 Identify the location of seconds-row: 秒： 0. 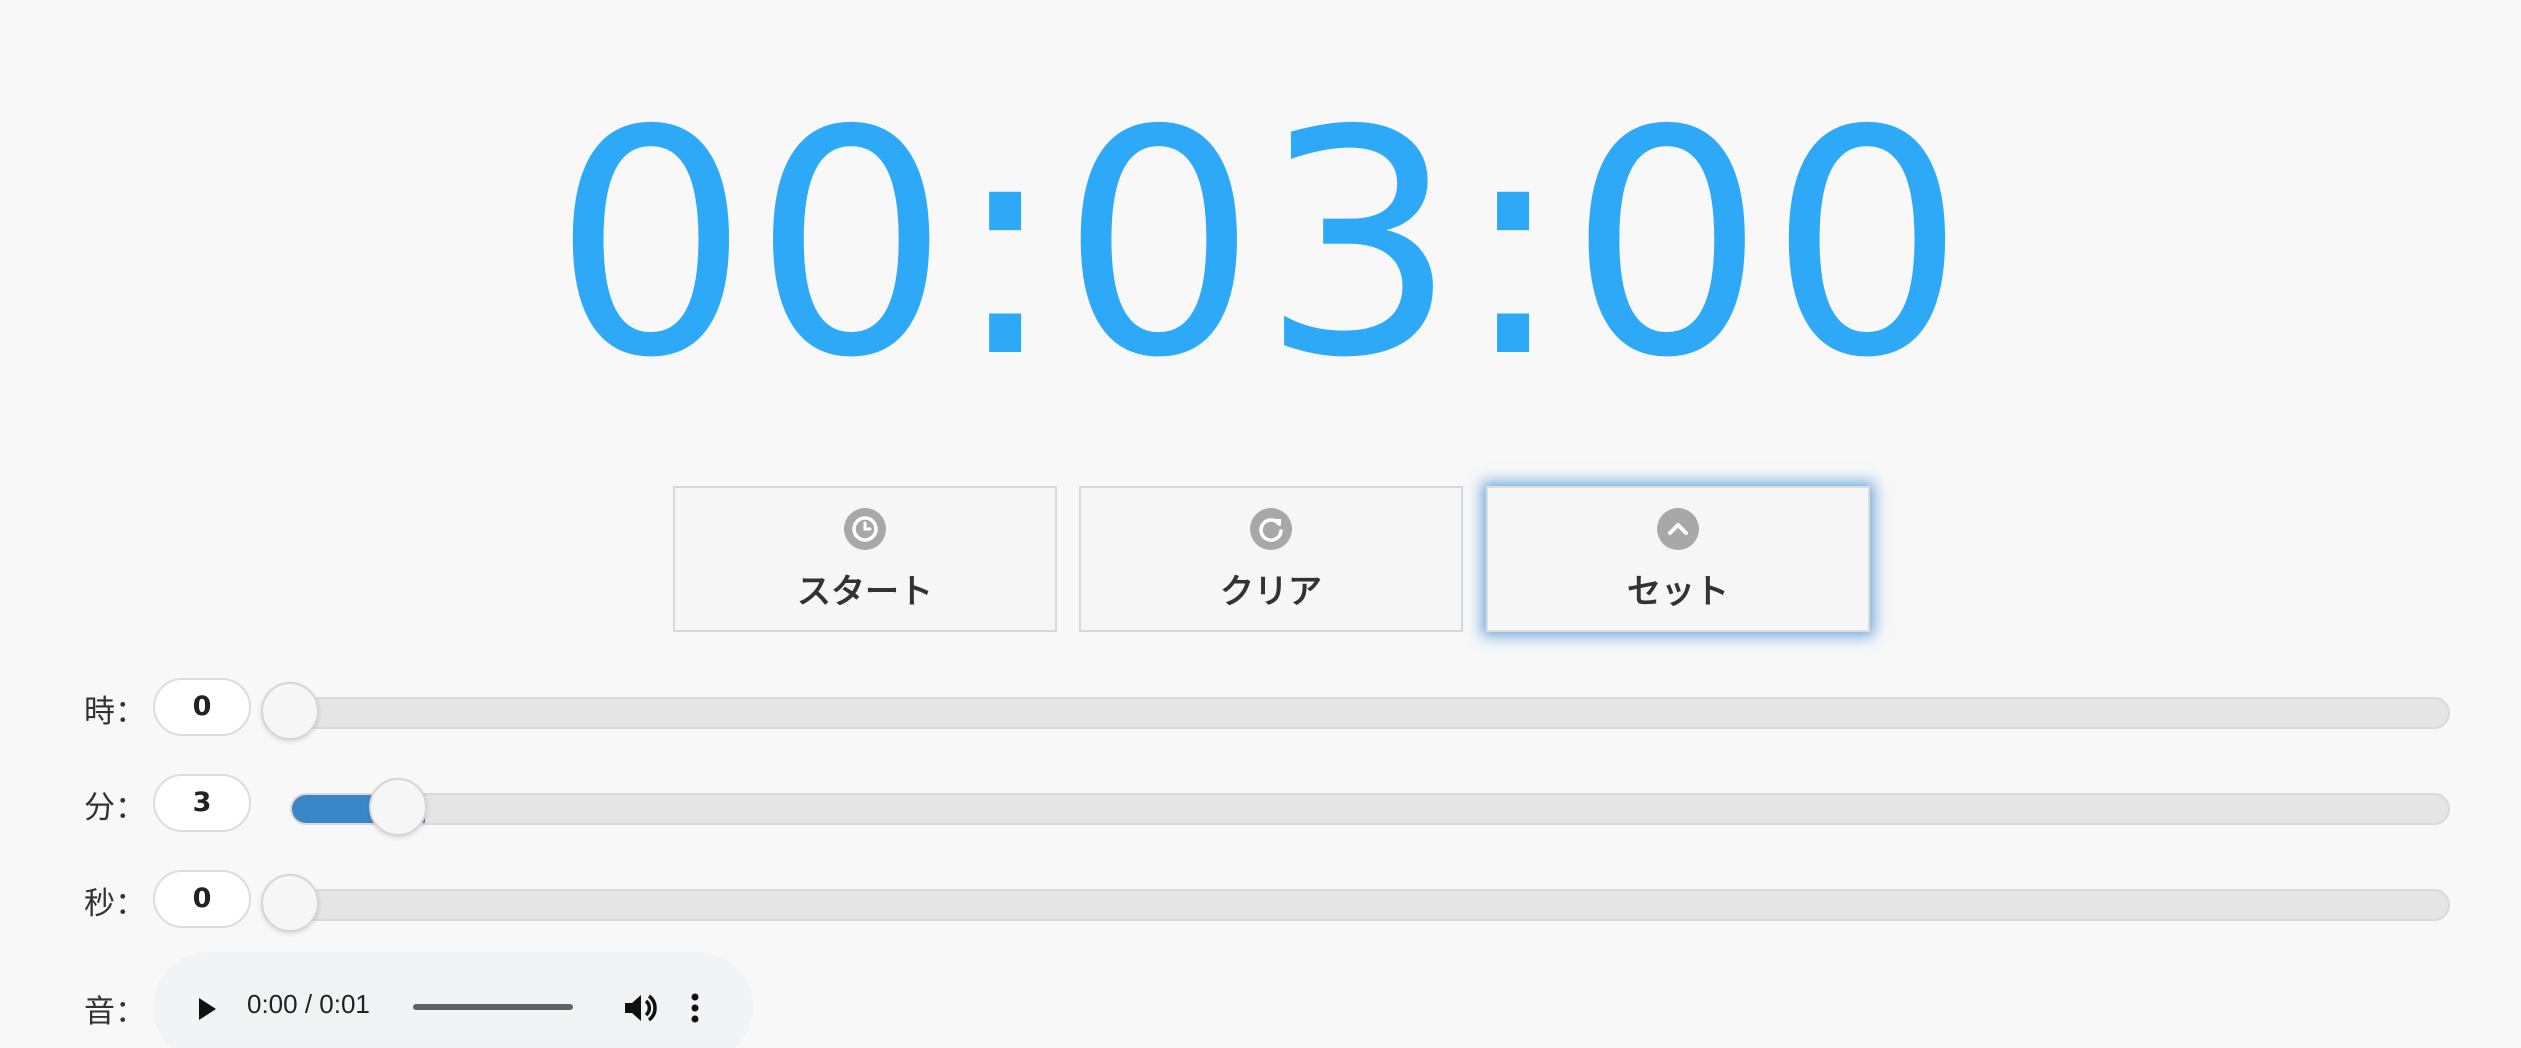
(1260, 901).